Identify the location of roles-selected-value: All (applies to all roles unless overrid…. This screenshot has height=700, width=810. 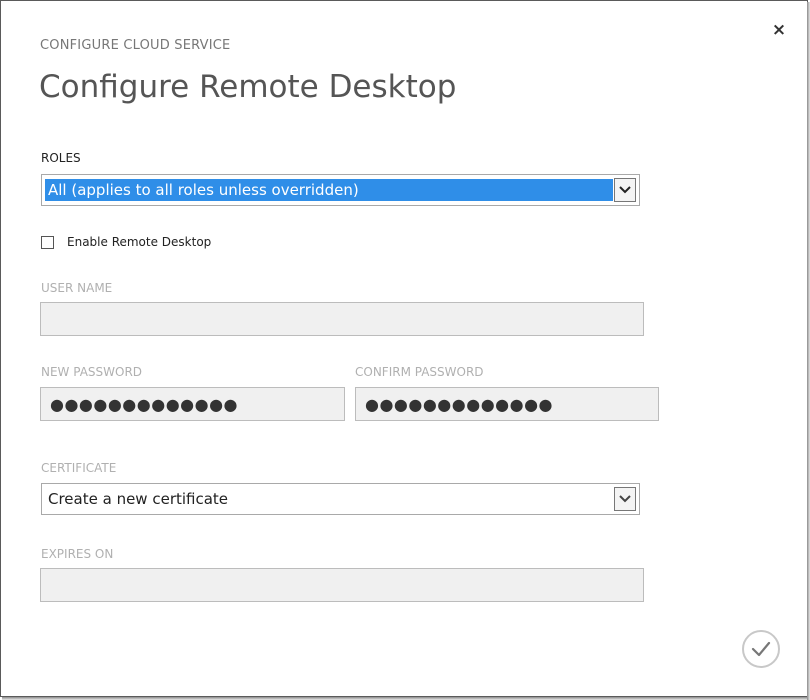
(203, 190).